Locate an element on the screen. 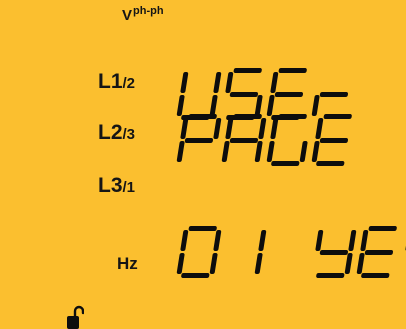  phase-label-l3-sub: /1 is located at coordinates (129, 187).